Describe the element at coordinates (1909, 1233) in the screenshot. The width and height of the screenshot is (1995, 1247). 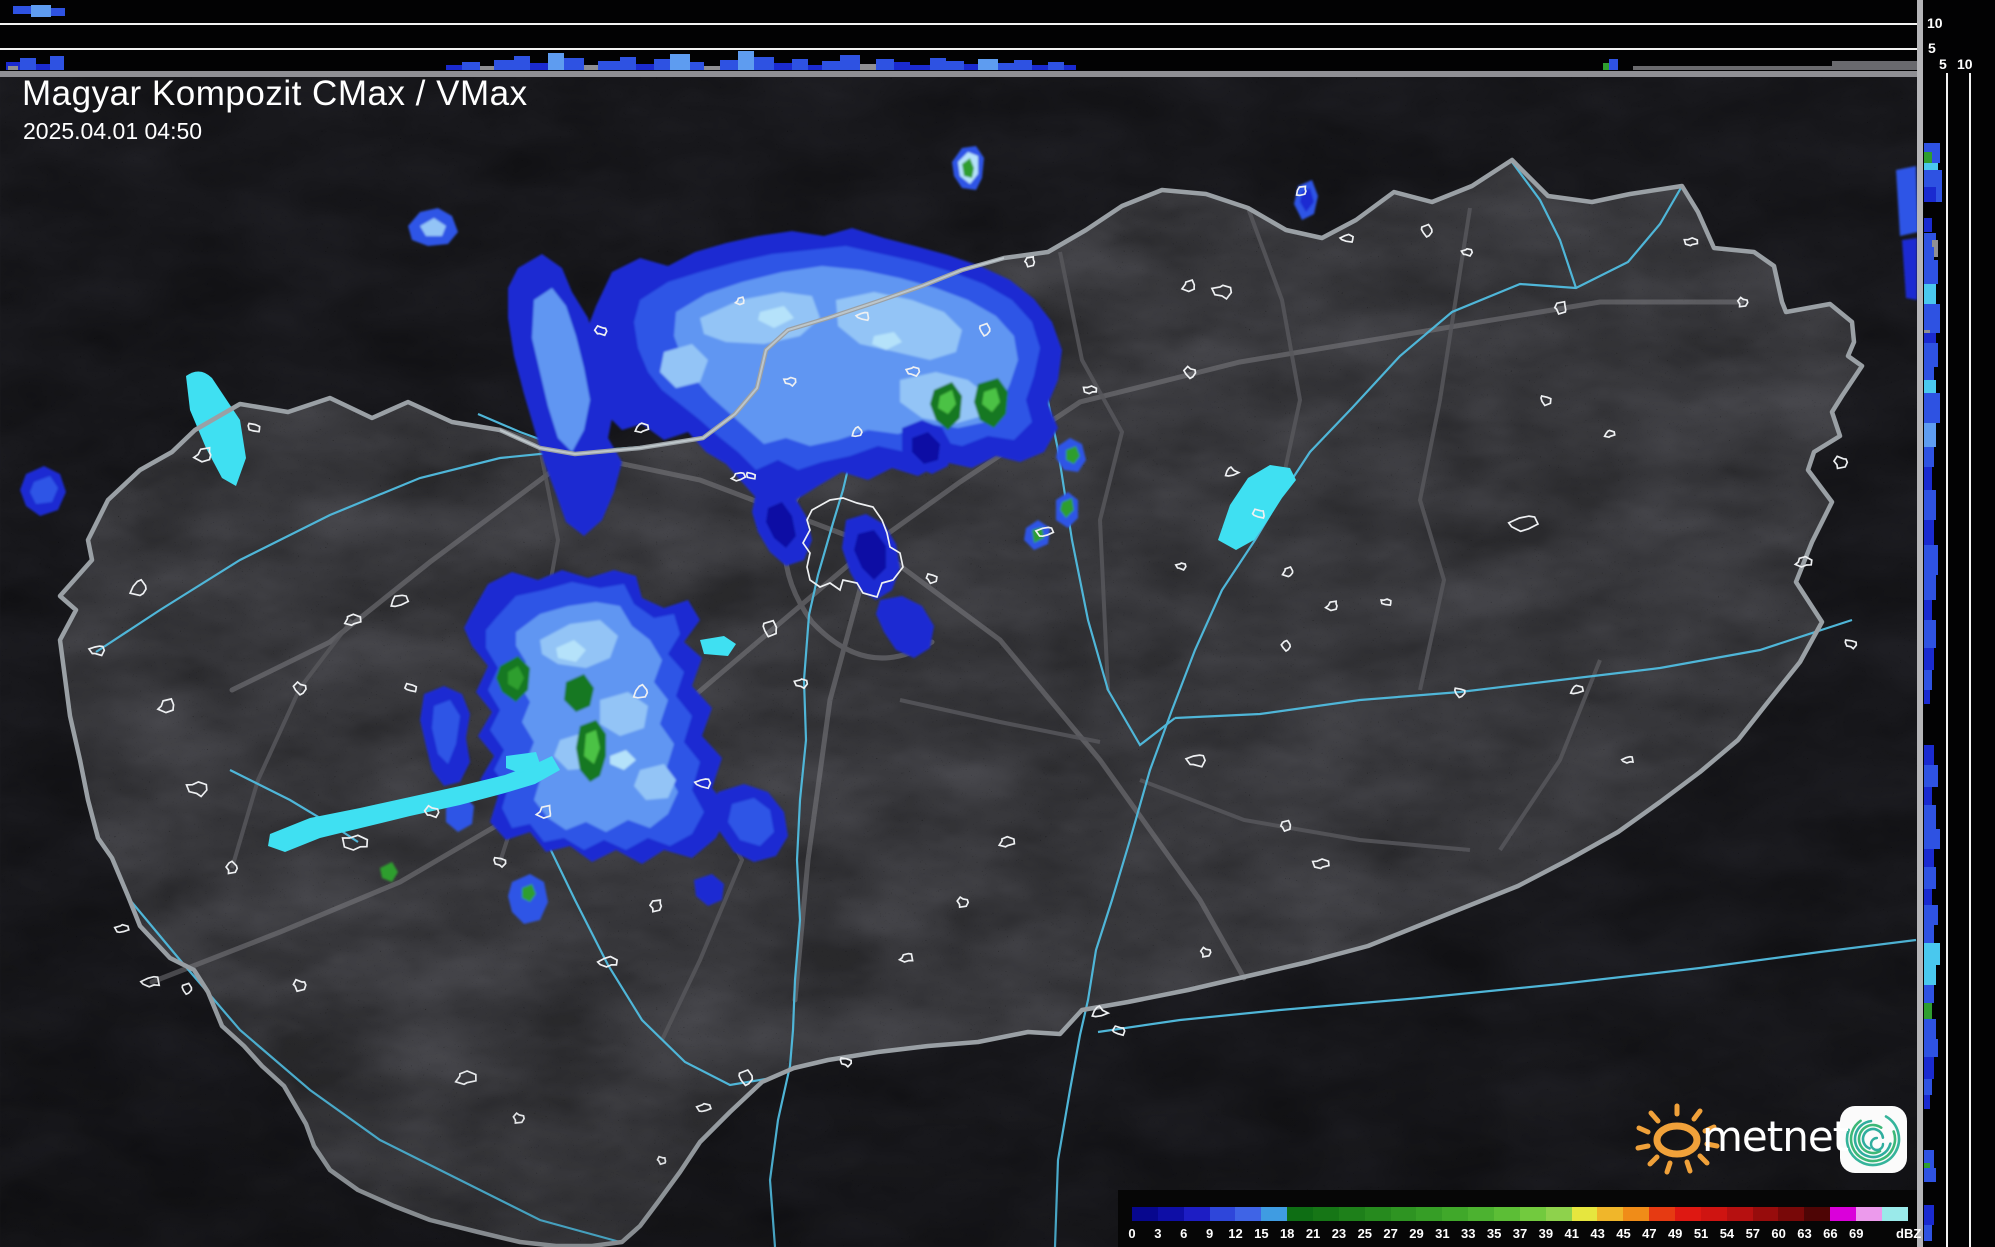
I see `legend-unit-label: dBZ` at that location.